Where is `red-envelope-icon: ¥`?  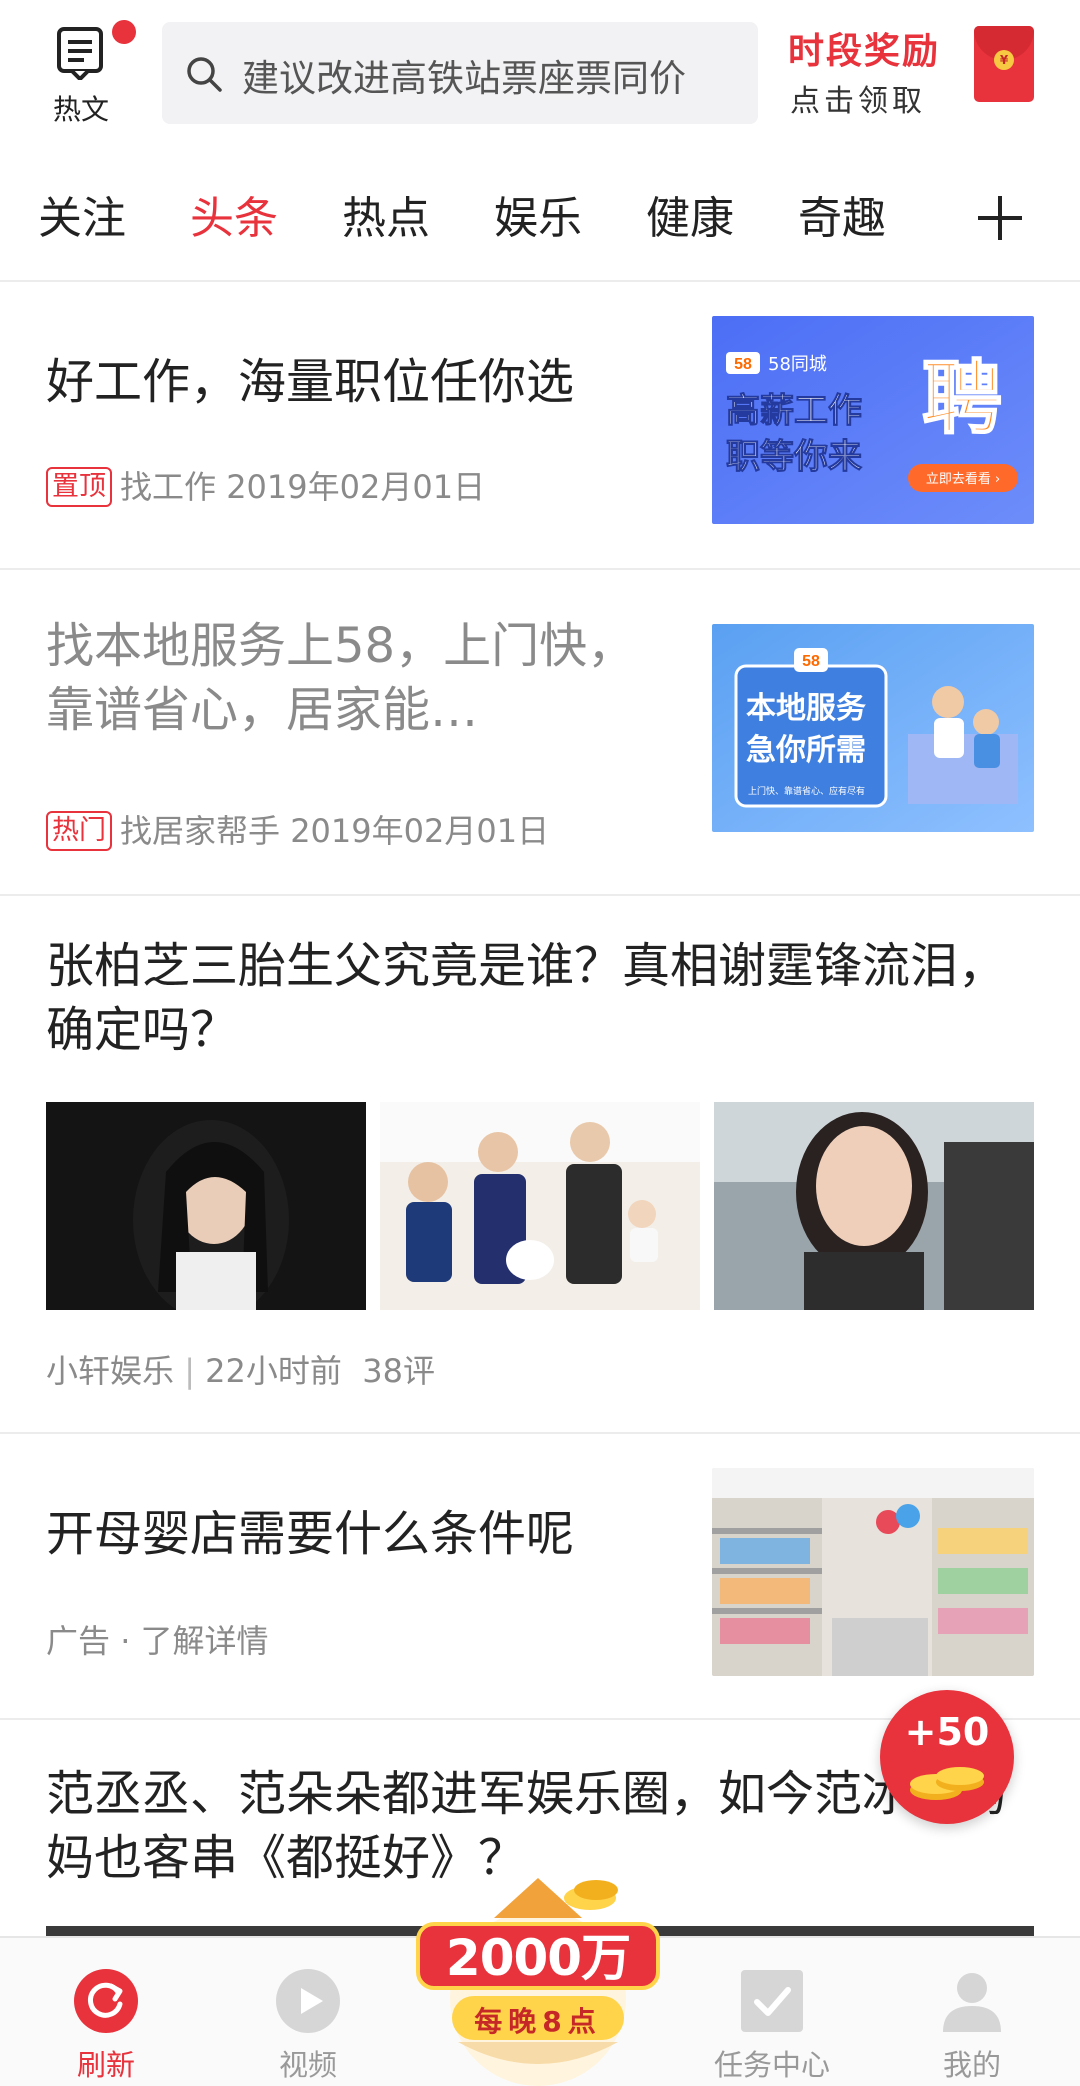 red-envelope-icon: ¥ is located at coordinates (1004, 64).